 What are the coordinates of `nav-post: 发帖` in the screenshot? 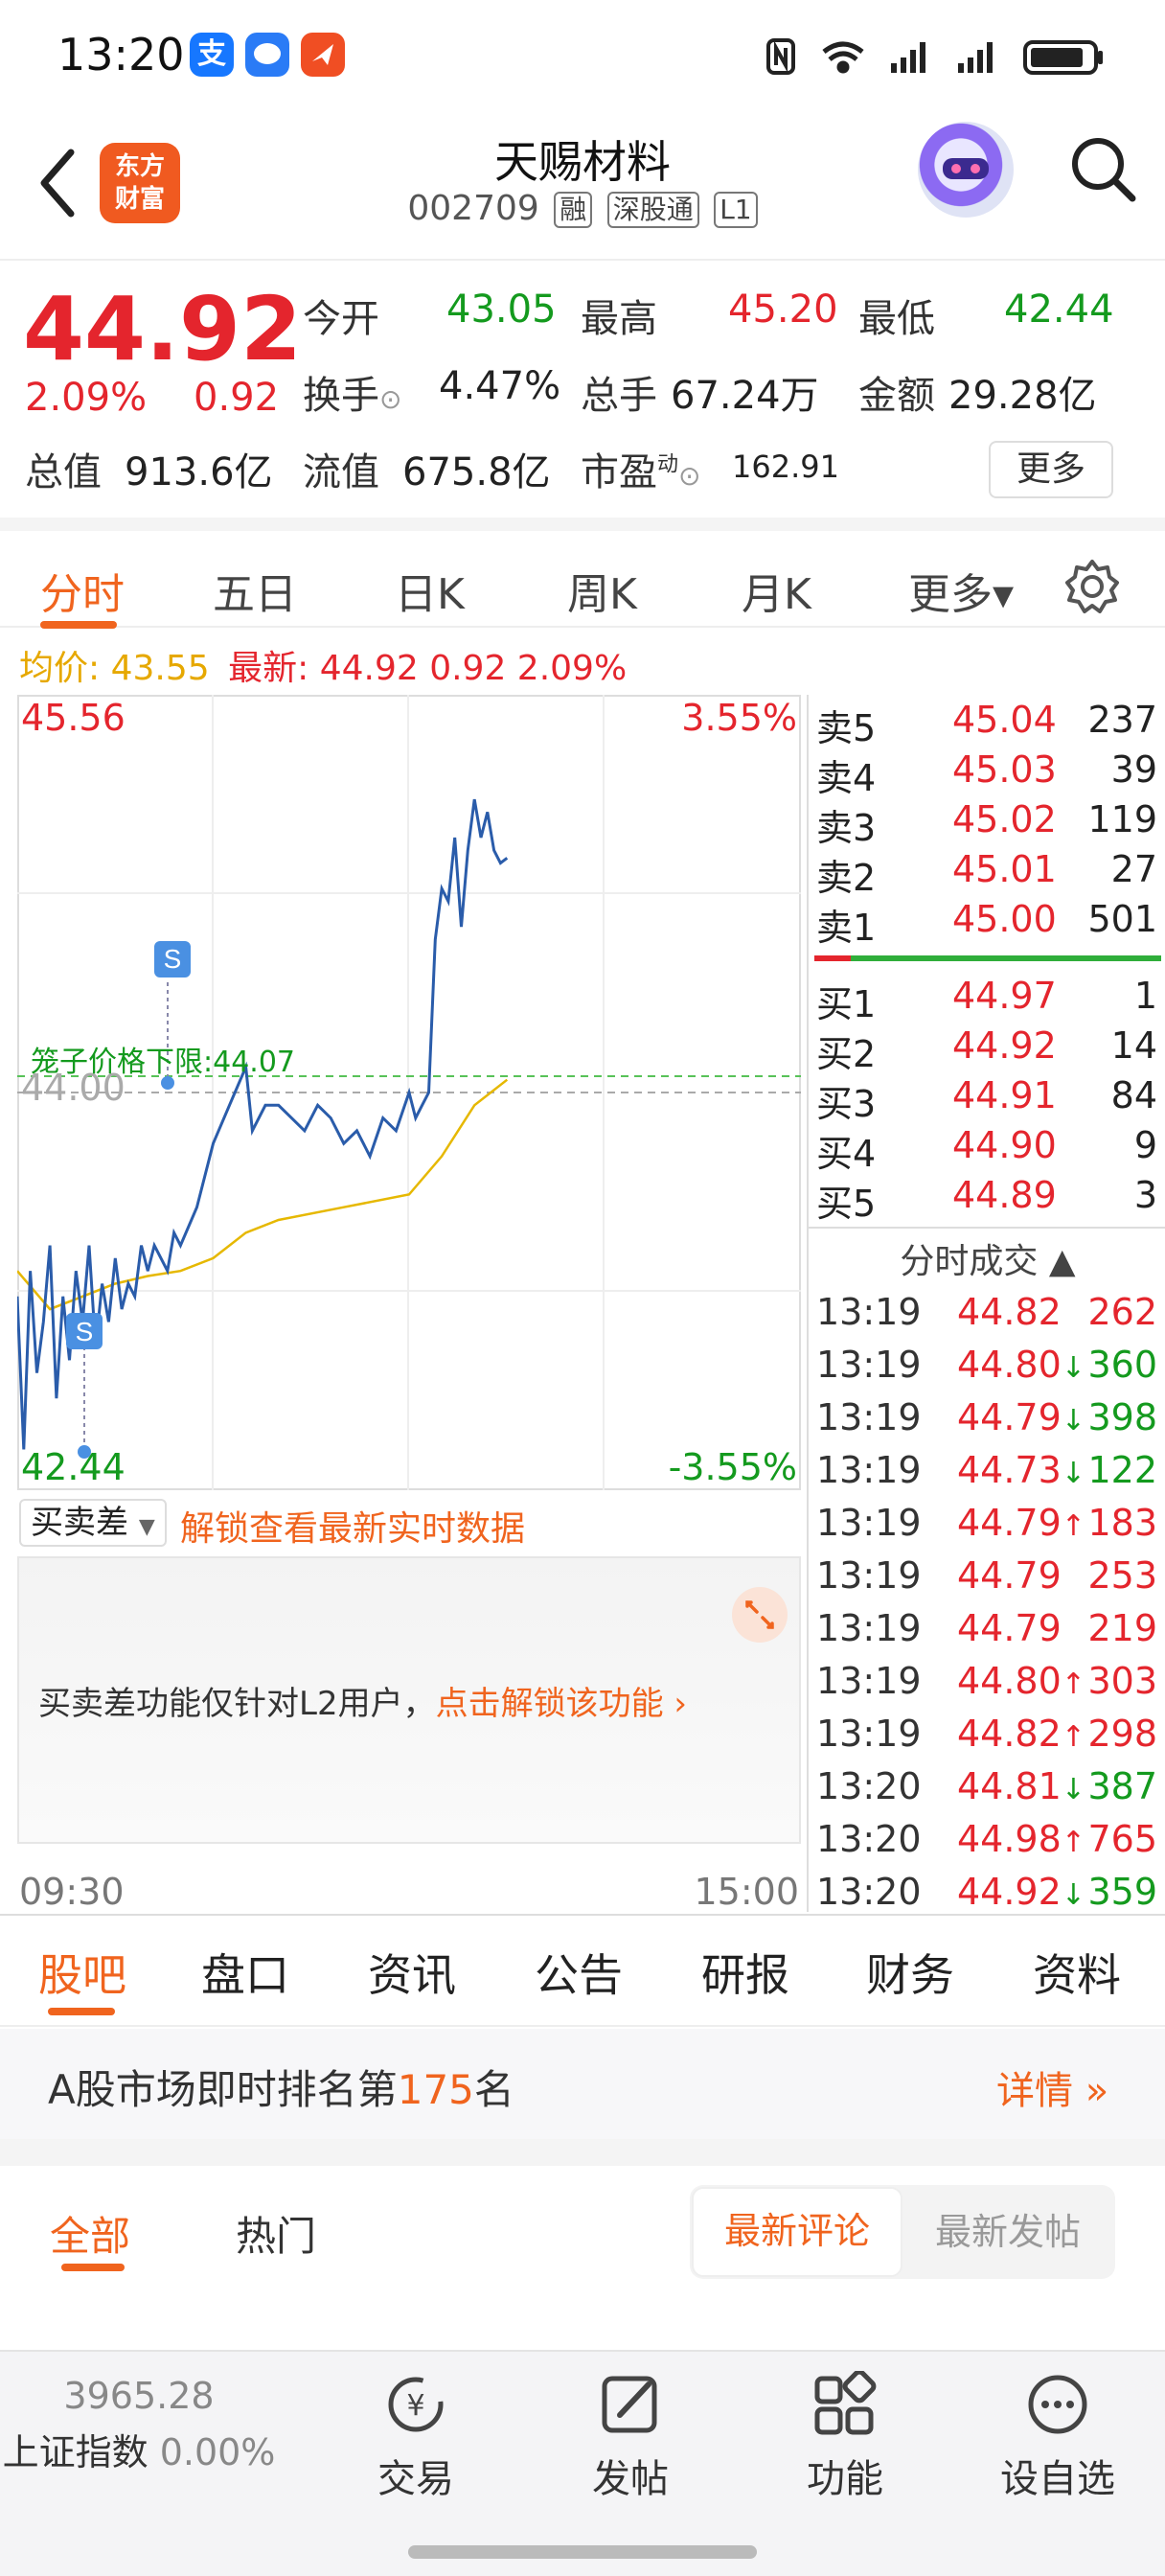 It's located at (631, 2437).